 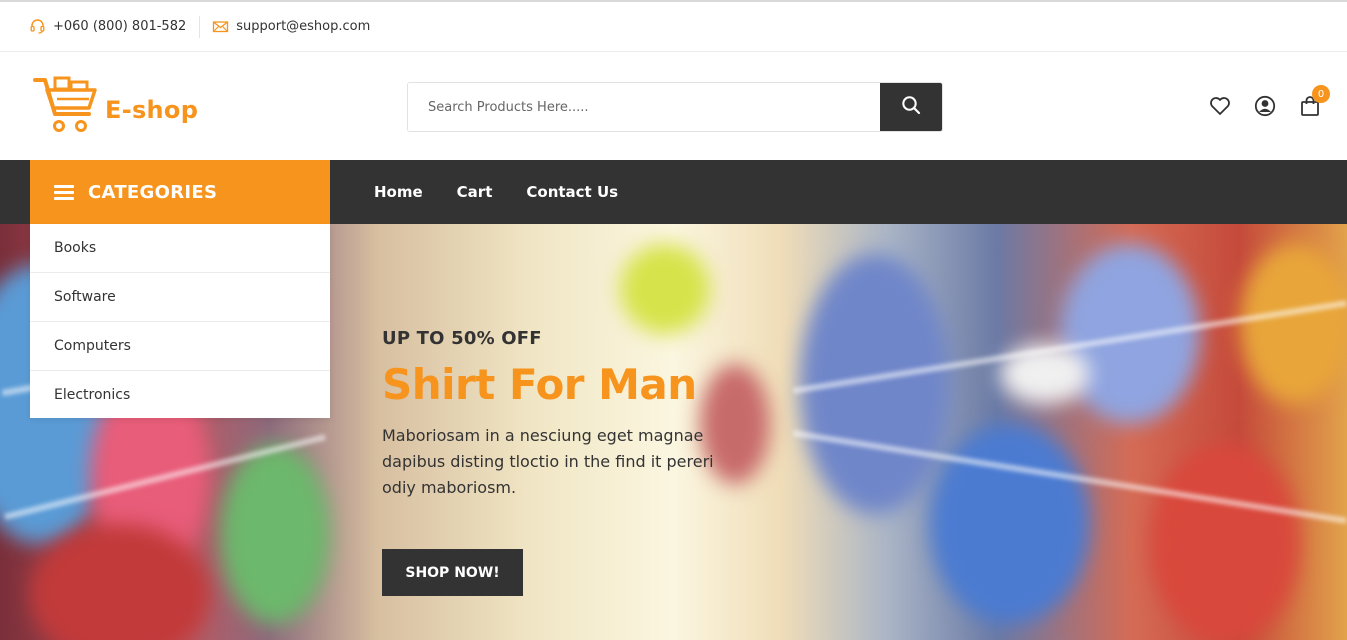 I want to click on categories-toggle: CATEGORIES, so click(x=180, y=192).